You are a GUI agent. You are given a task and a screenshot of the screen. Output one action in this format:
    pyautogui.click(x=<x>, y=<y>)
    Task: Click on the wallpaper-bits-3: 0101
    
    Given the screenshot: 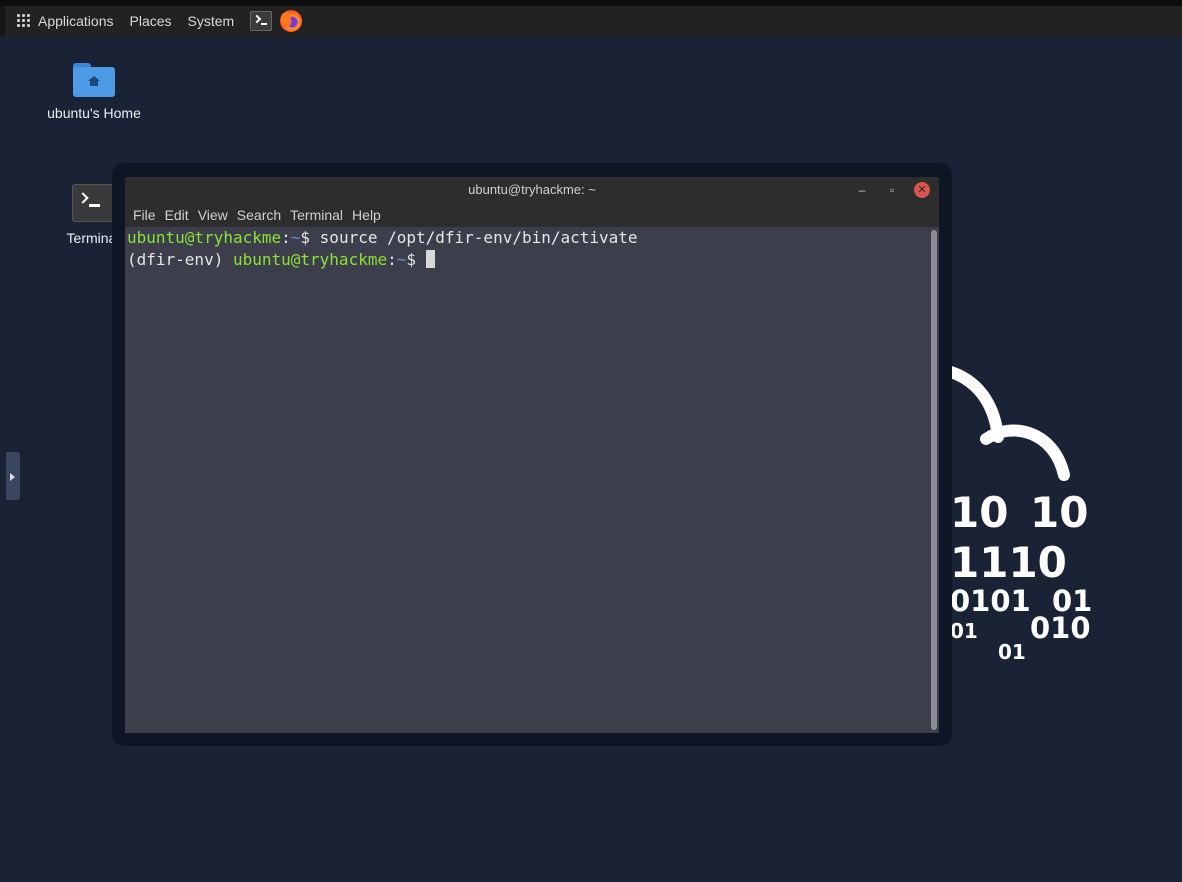 What is the action you would take?
    pyautogui.click(x=990, y=601)
    